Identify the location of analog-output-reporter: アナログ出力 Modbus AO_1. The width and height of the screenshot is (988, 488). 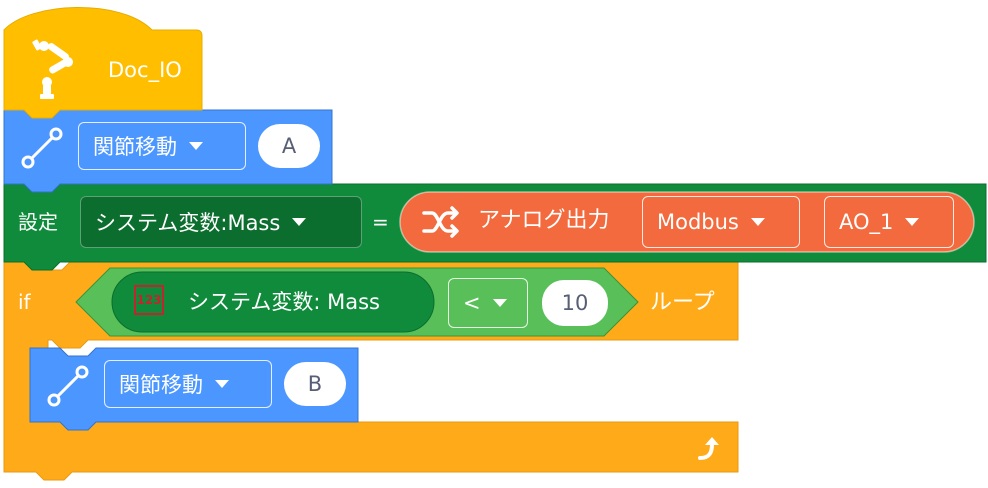
(687, 222).